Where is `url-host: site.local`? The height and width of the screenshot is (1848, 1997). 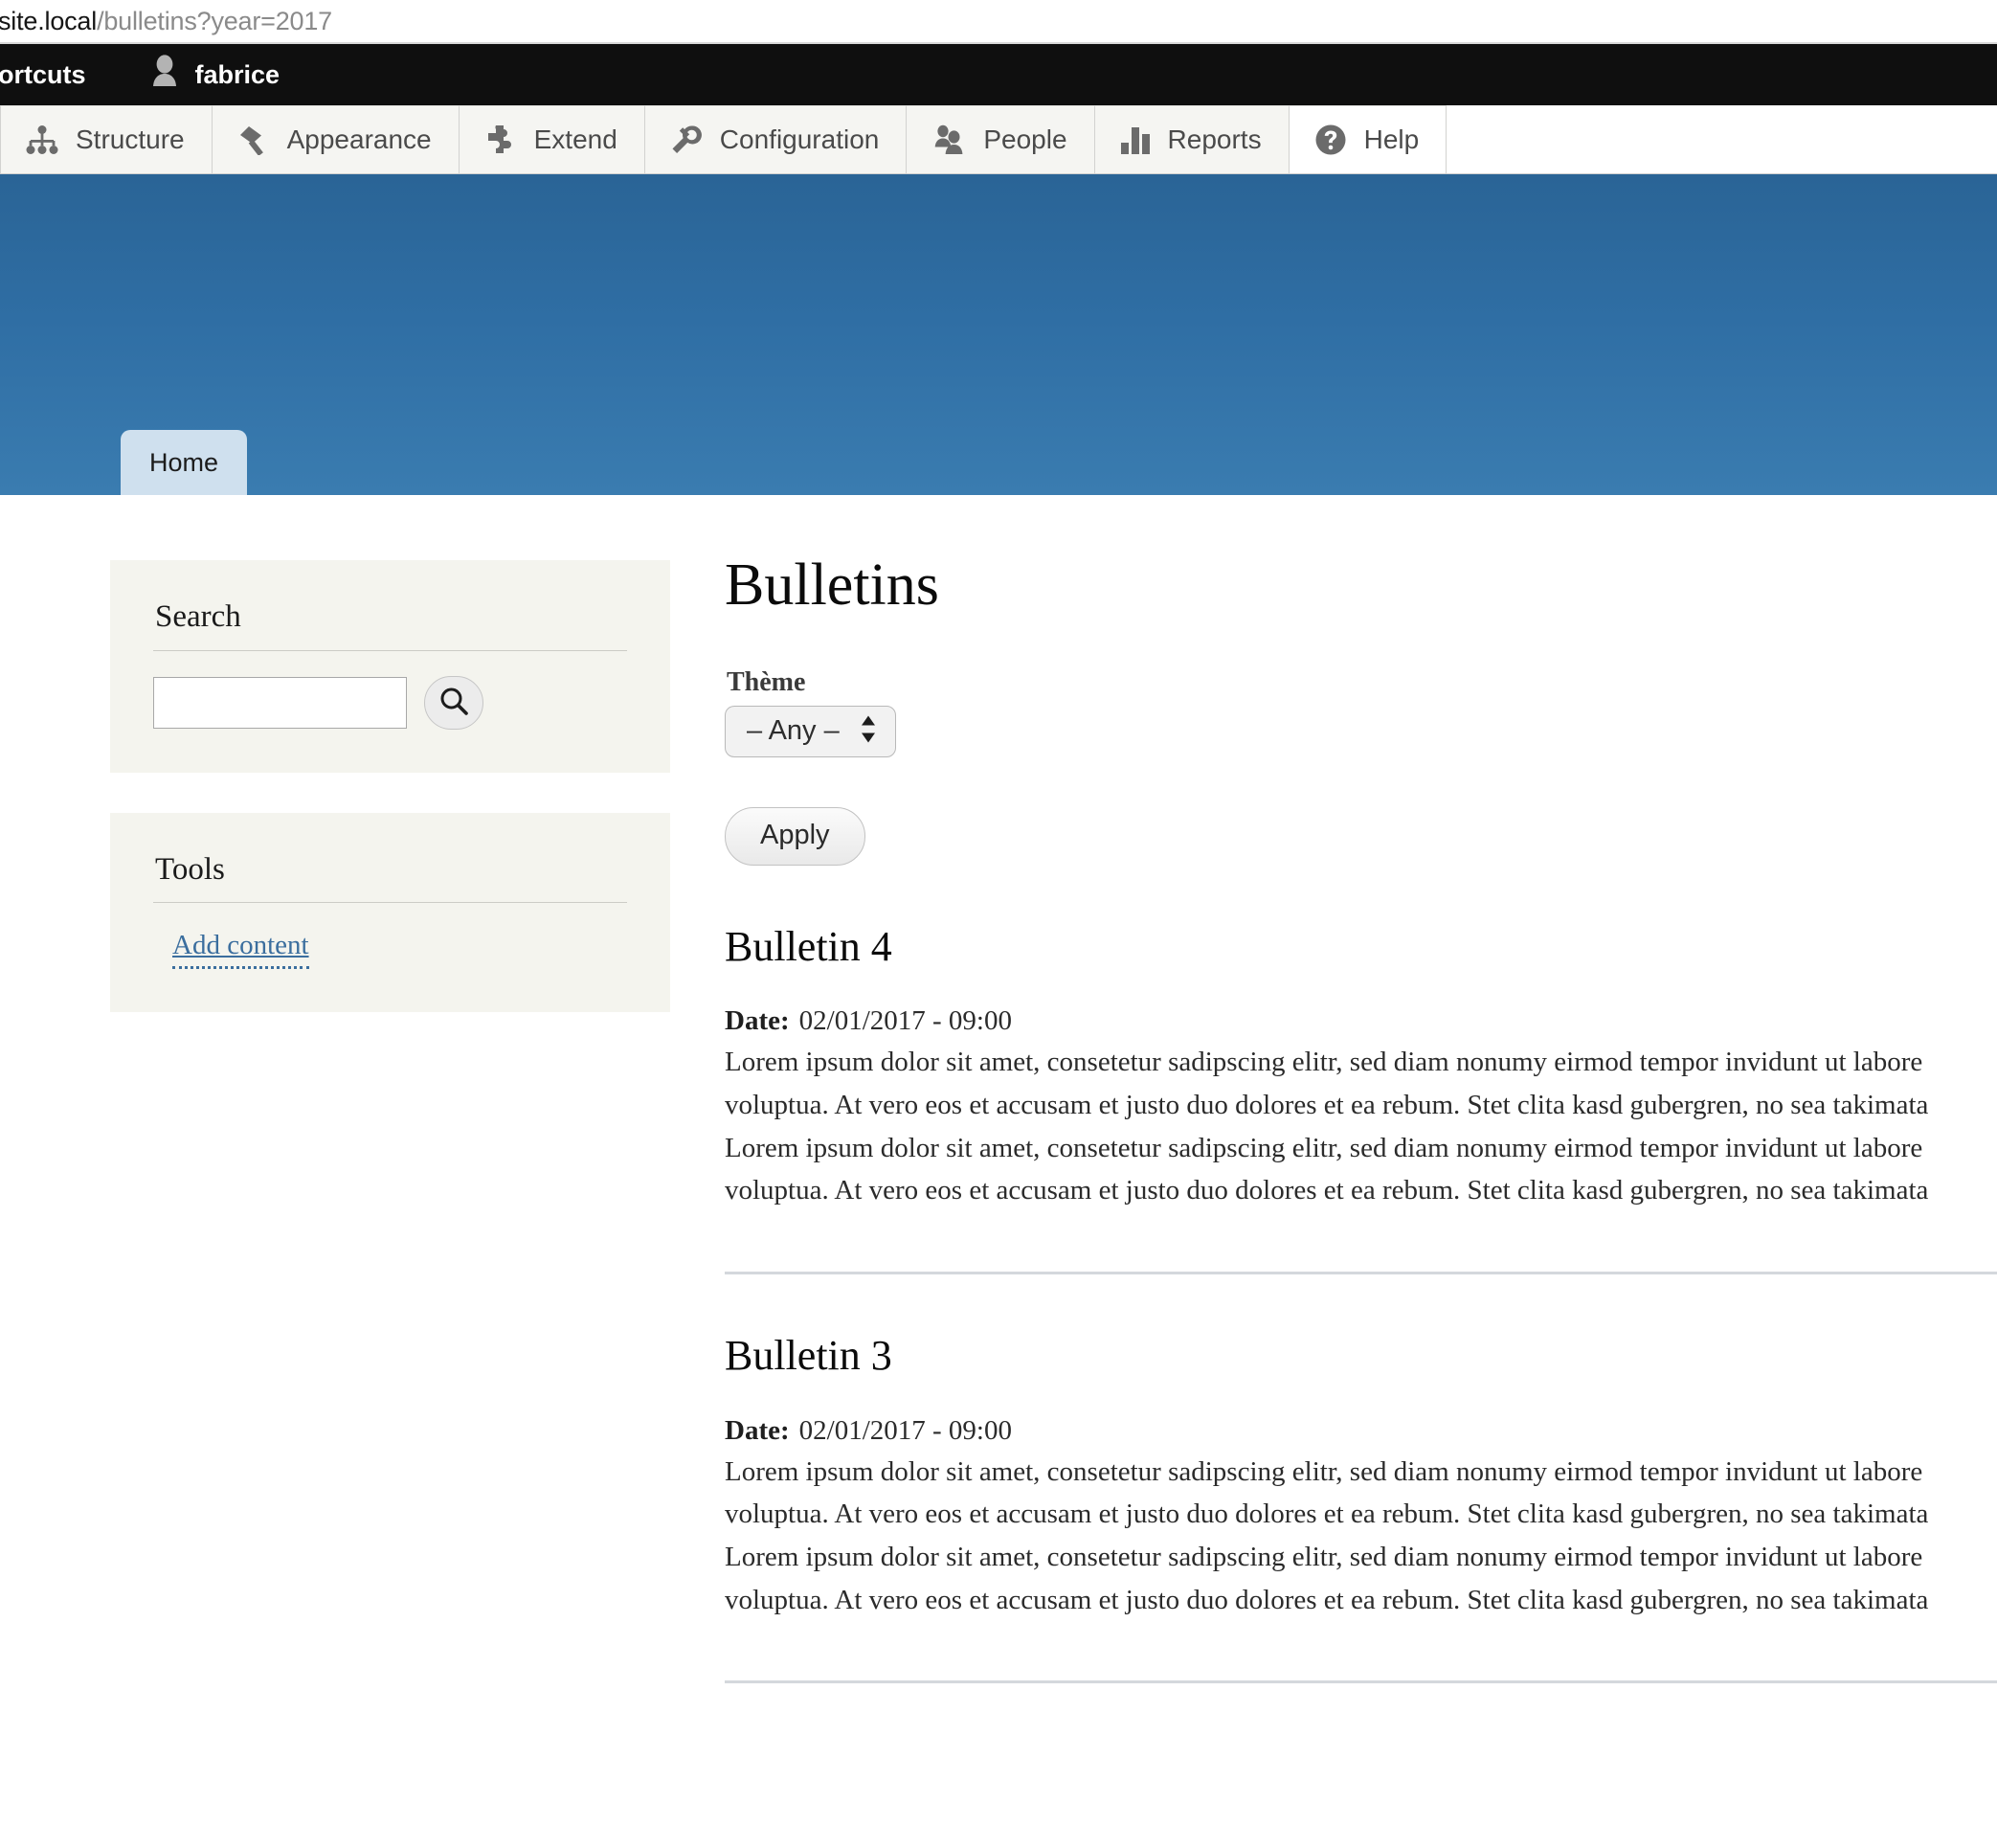
url-host: site.local is located at coordinates (49, 21).